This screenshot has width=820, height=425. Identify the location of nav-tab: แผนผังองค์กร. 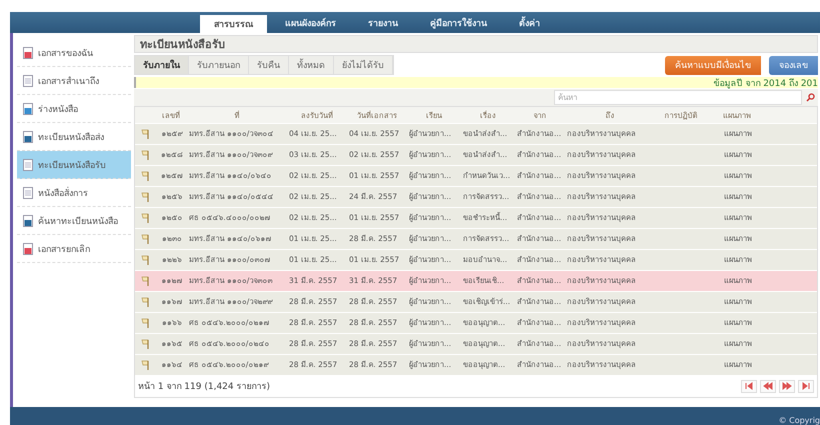
(310, 22).